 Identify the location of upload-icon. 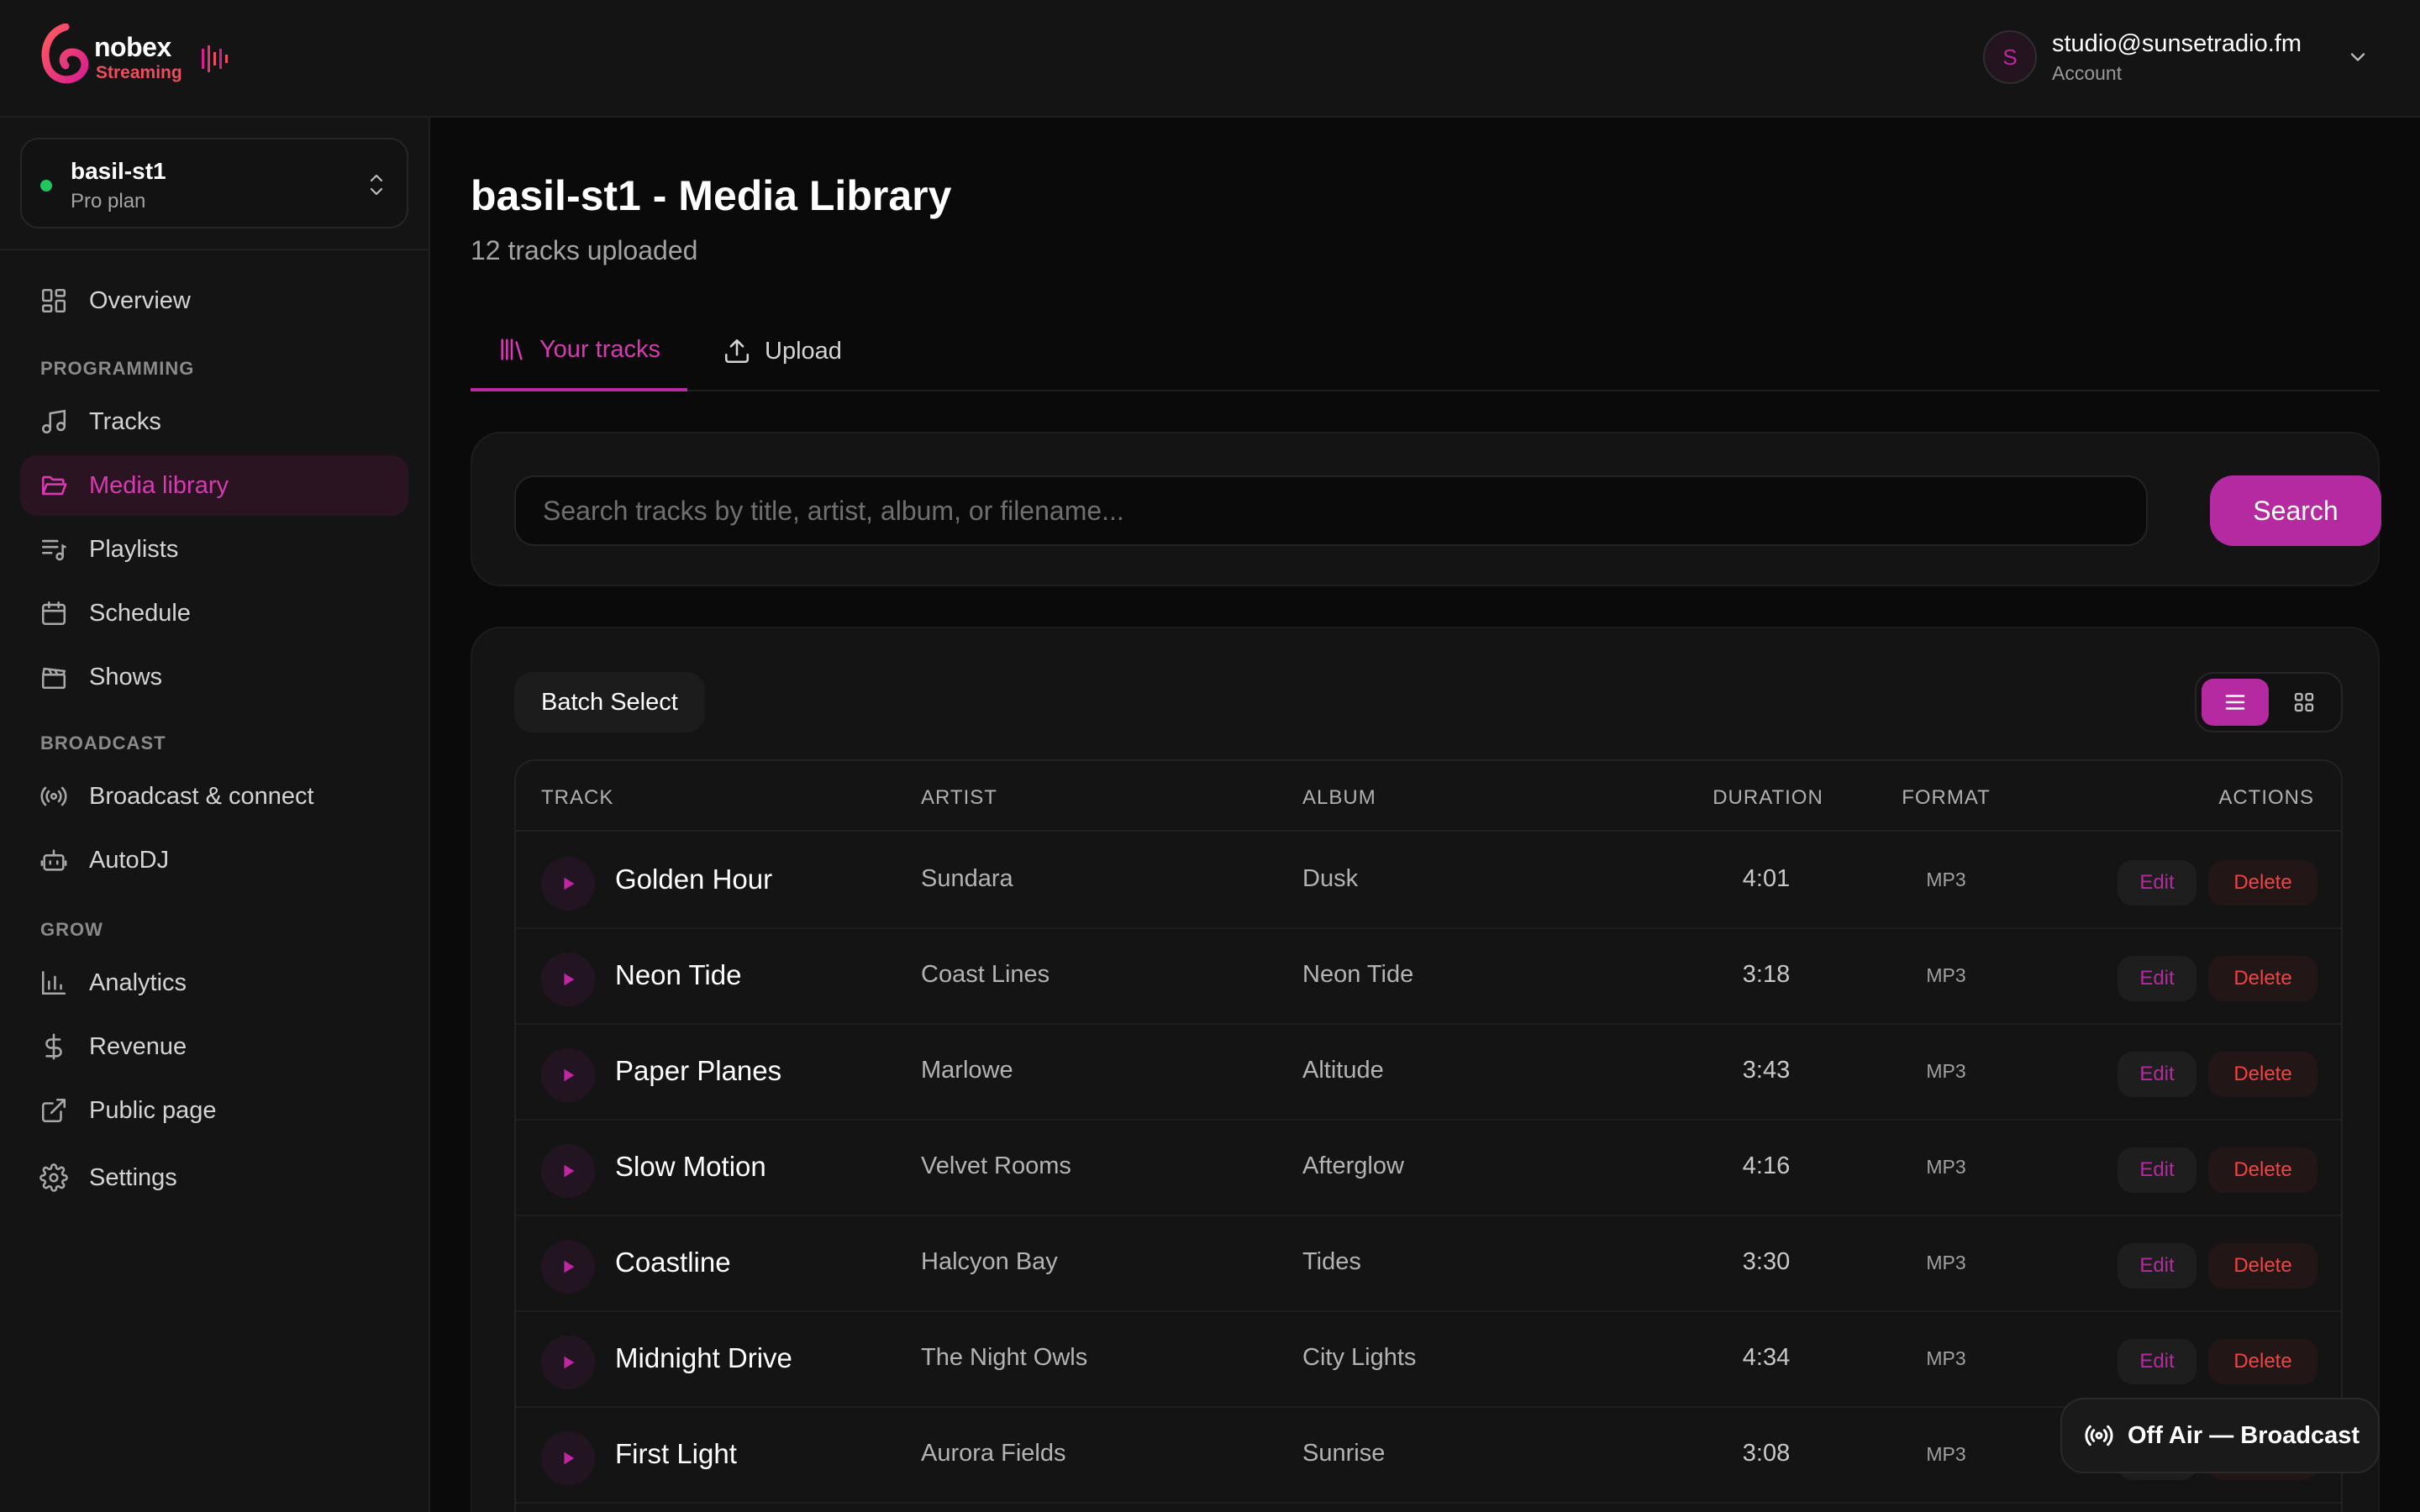
(737, 351).